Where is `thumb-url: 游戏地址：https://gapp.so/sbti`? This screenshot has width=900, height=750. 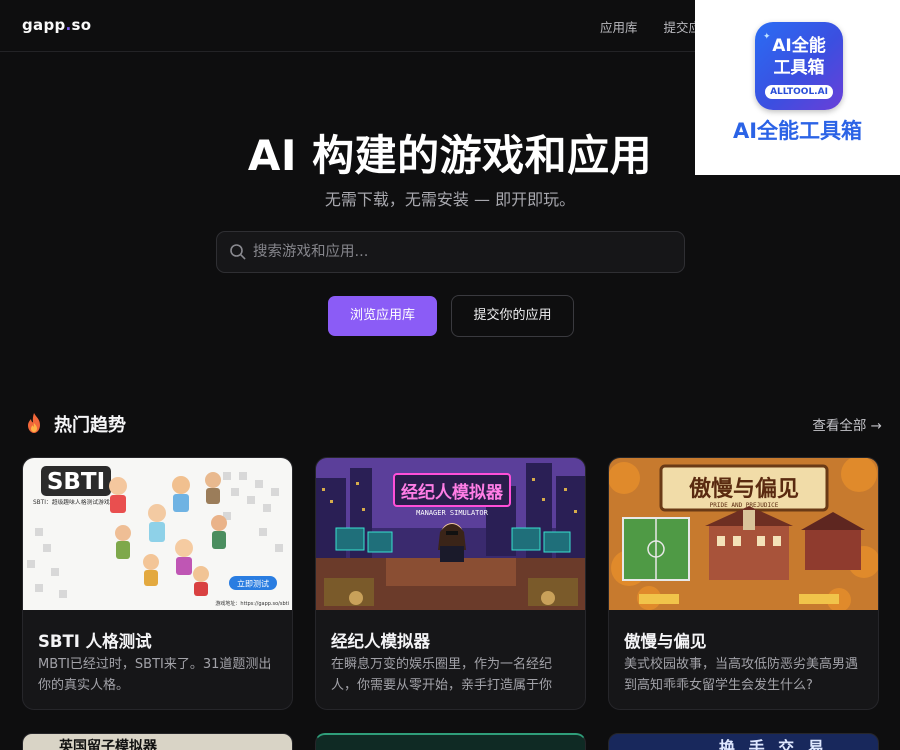 thumb-url: 游戏地址：https://gapp.so/sbti is located at coordinates (252, 603).